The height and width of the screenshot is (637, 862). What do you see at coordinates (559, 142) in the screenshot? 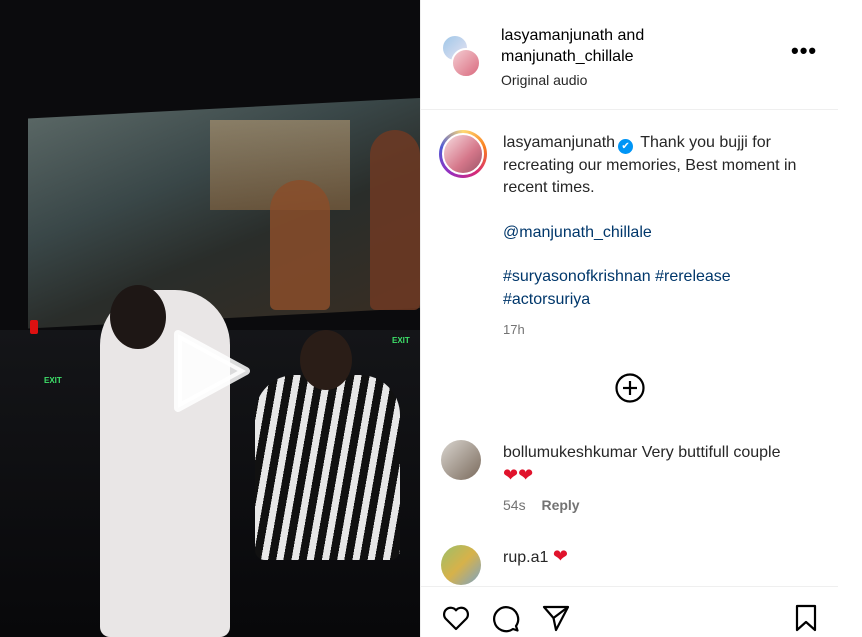
I see `caption-username: lasyamanjunath` at bounding box center [559, 142].